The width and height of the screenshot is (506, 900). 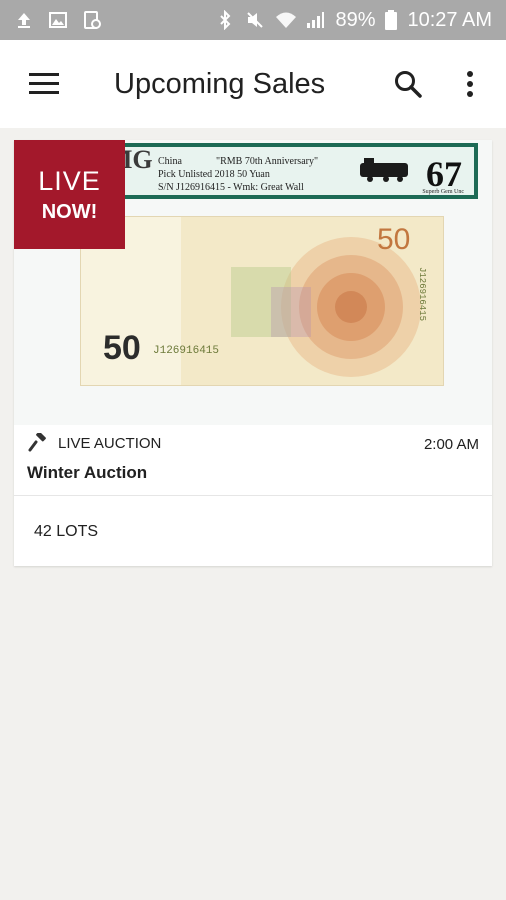 I want to click on menu-button, so click(x=44, y=84).